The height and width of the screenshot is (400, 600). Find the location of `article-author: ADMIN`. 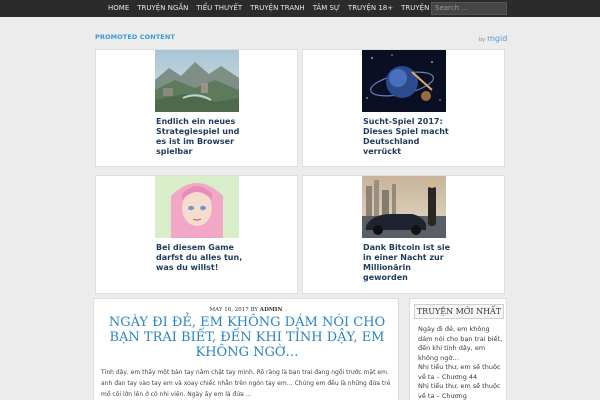

article-author: ADMIN is located at coordinates (271, 310).